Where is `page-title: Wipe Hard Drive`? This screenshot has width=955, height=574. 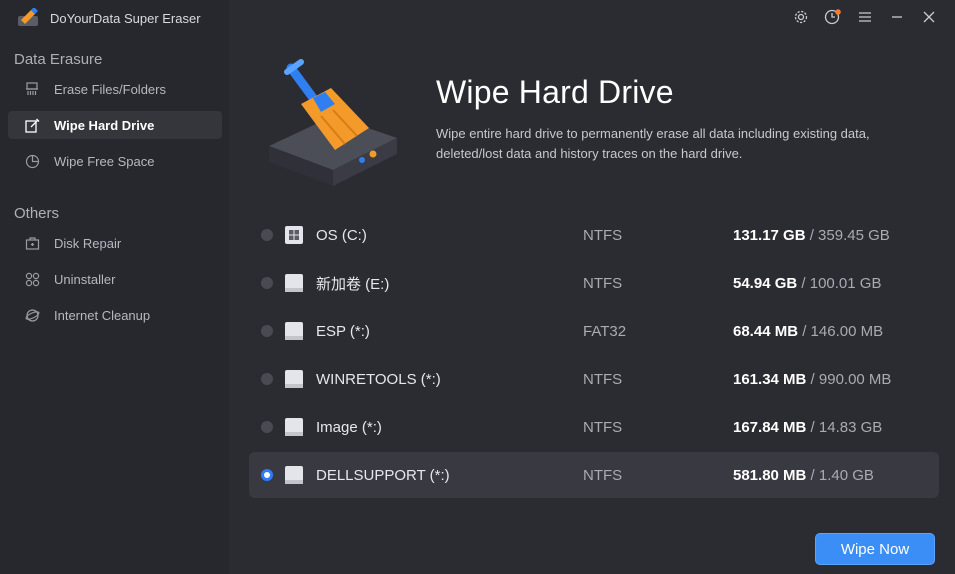 page-title: Wipe Hard Drive is located at coordinates (555, 92).